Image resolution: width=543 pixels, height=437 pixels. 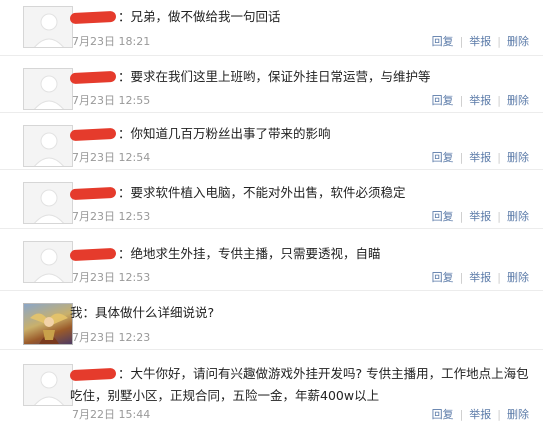 I want to click on message-time: 7月23日 18:21, so click(x=111, y=41).